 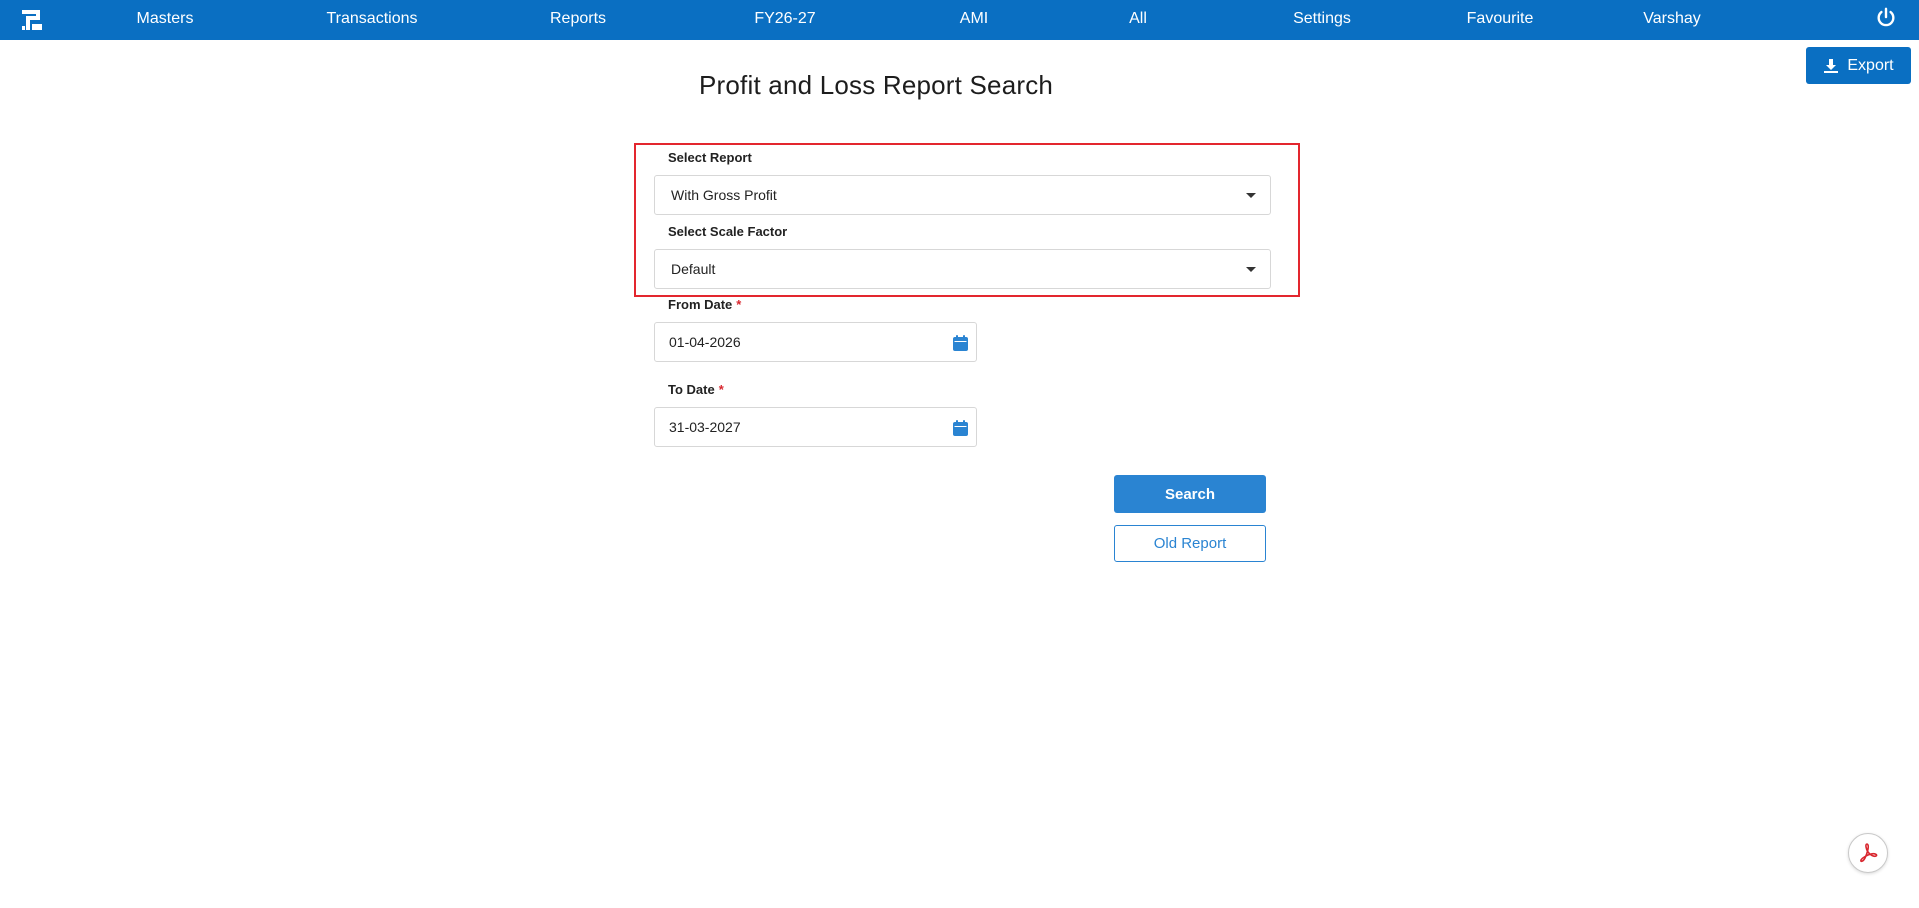 I want to click on scale-factor-value: Default, so click(x=693, y=269).